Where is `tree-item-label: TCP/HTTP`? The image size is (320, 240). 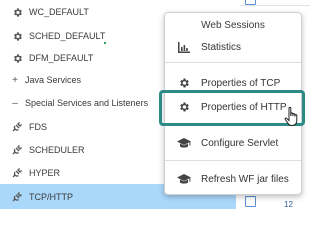 tree-item-label: TCP/HTTP is located at coordinates (51, 196).